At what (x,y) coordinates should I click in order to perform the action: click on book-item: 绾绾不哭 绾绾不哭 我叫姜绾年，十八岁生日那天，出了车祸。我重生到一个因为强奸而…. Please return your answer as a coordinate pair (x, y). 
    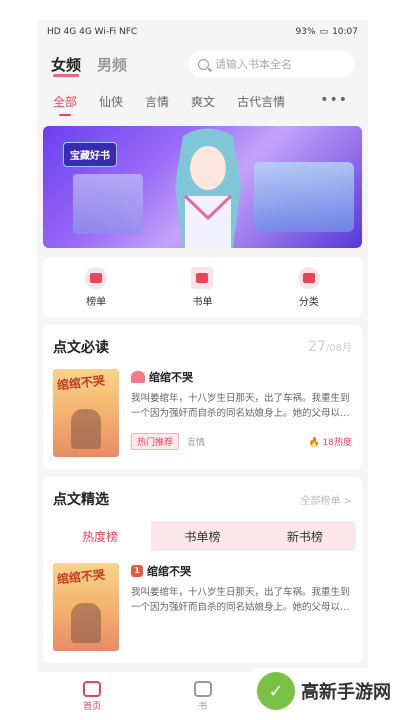
    Looking at the image, I should click on (202, 413).